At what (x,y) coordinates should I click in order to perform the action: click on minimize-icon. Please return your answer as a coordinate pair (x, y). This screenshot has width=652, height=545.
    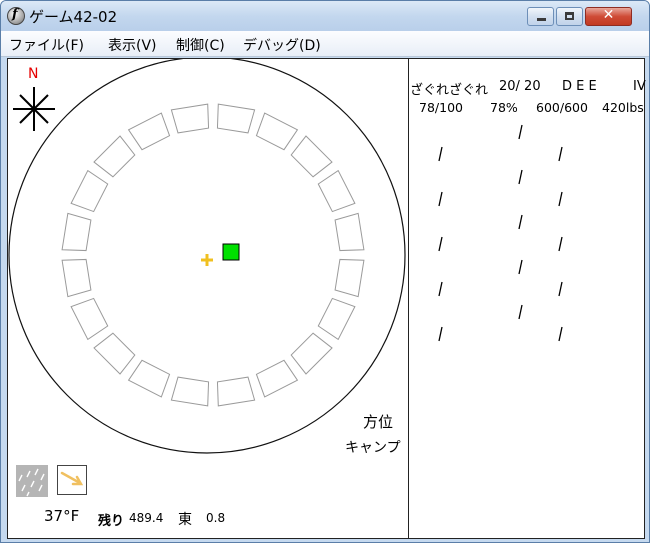
    Looking at the image, I should click on (541, 19).